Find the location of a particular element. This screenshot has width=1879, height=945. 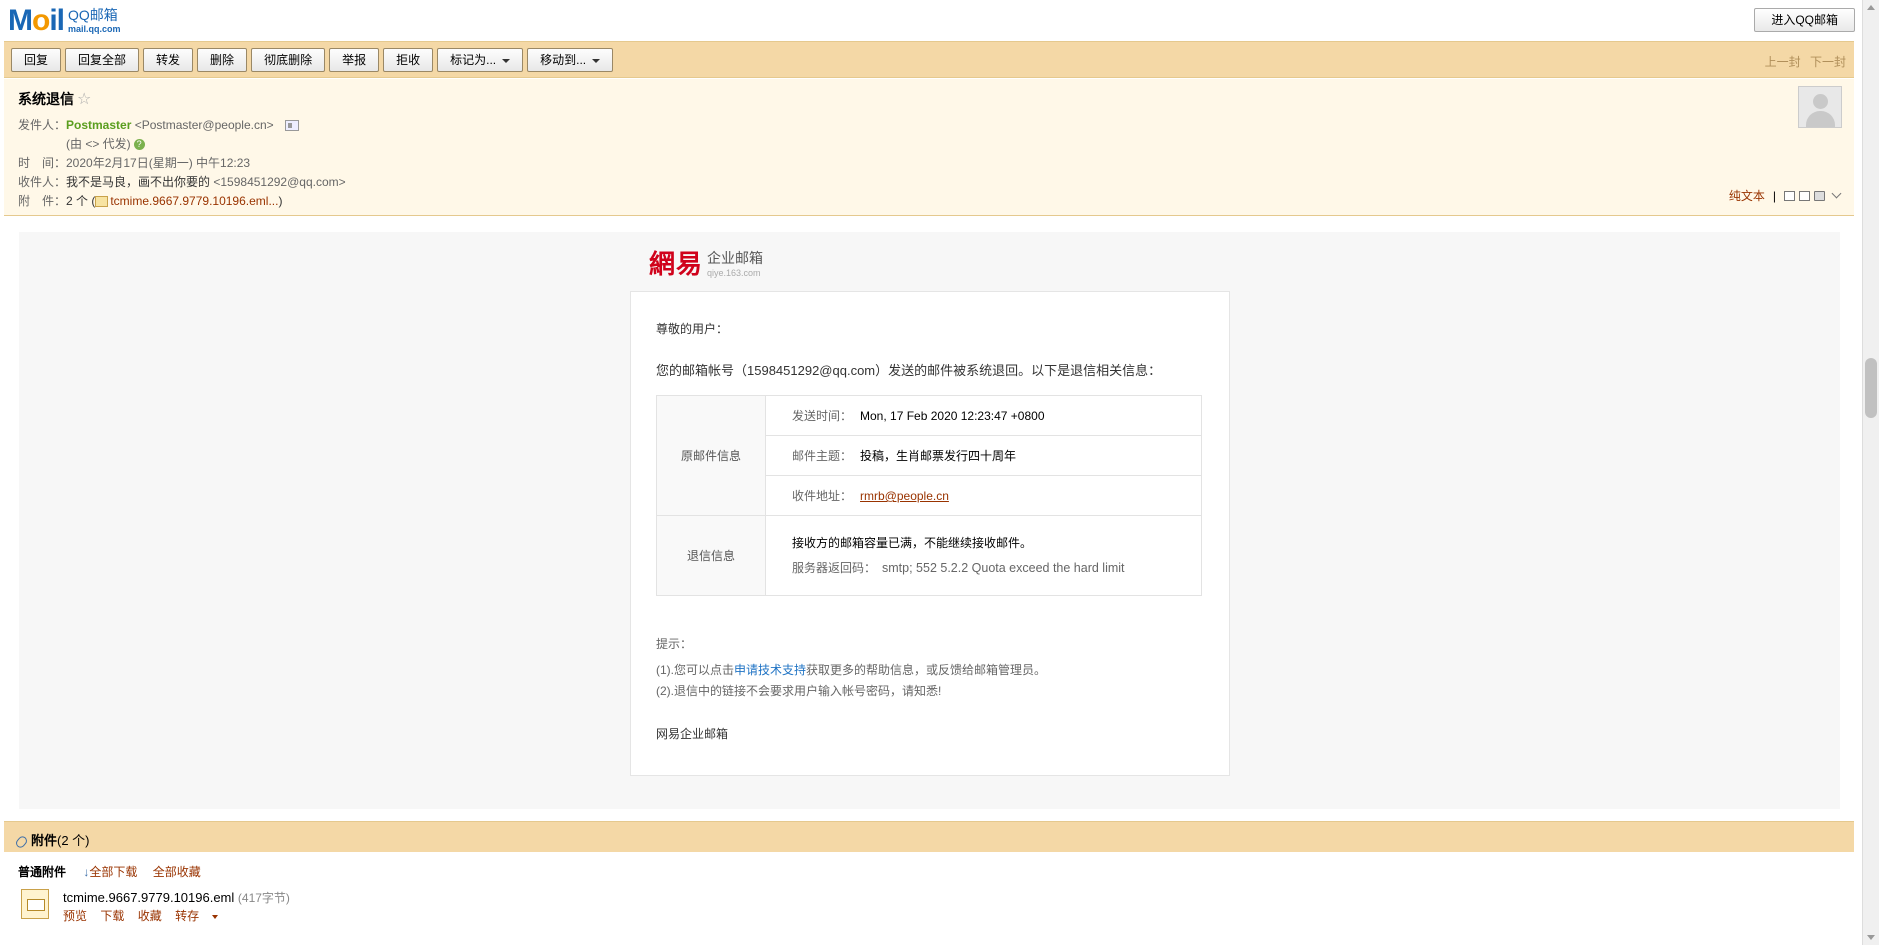

header-tools: 纯文本 | is located at coordinates (1785, 195).